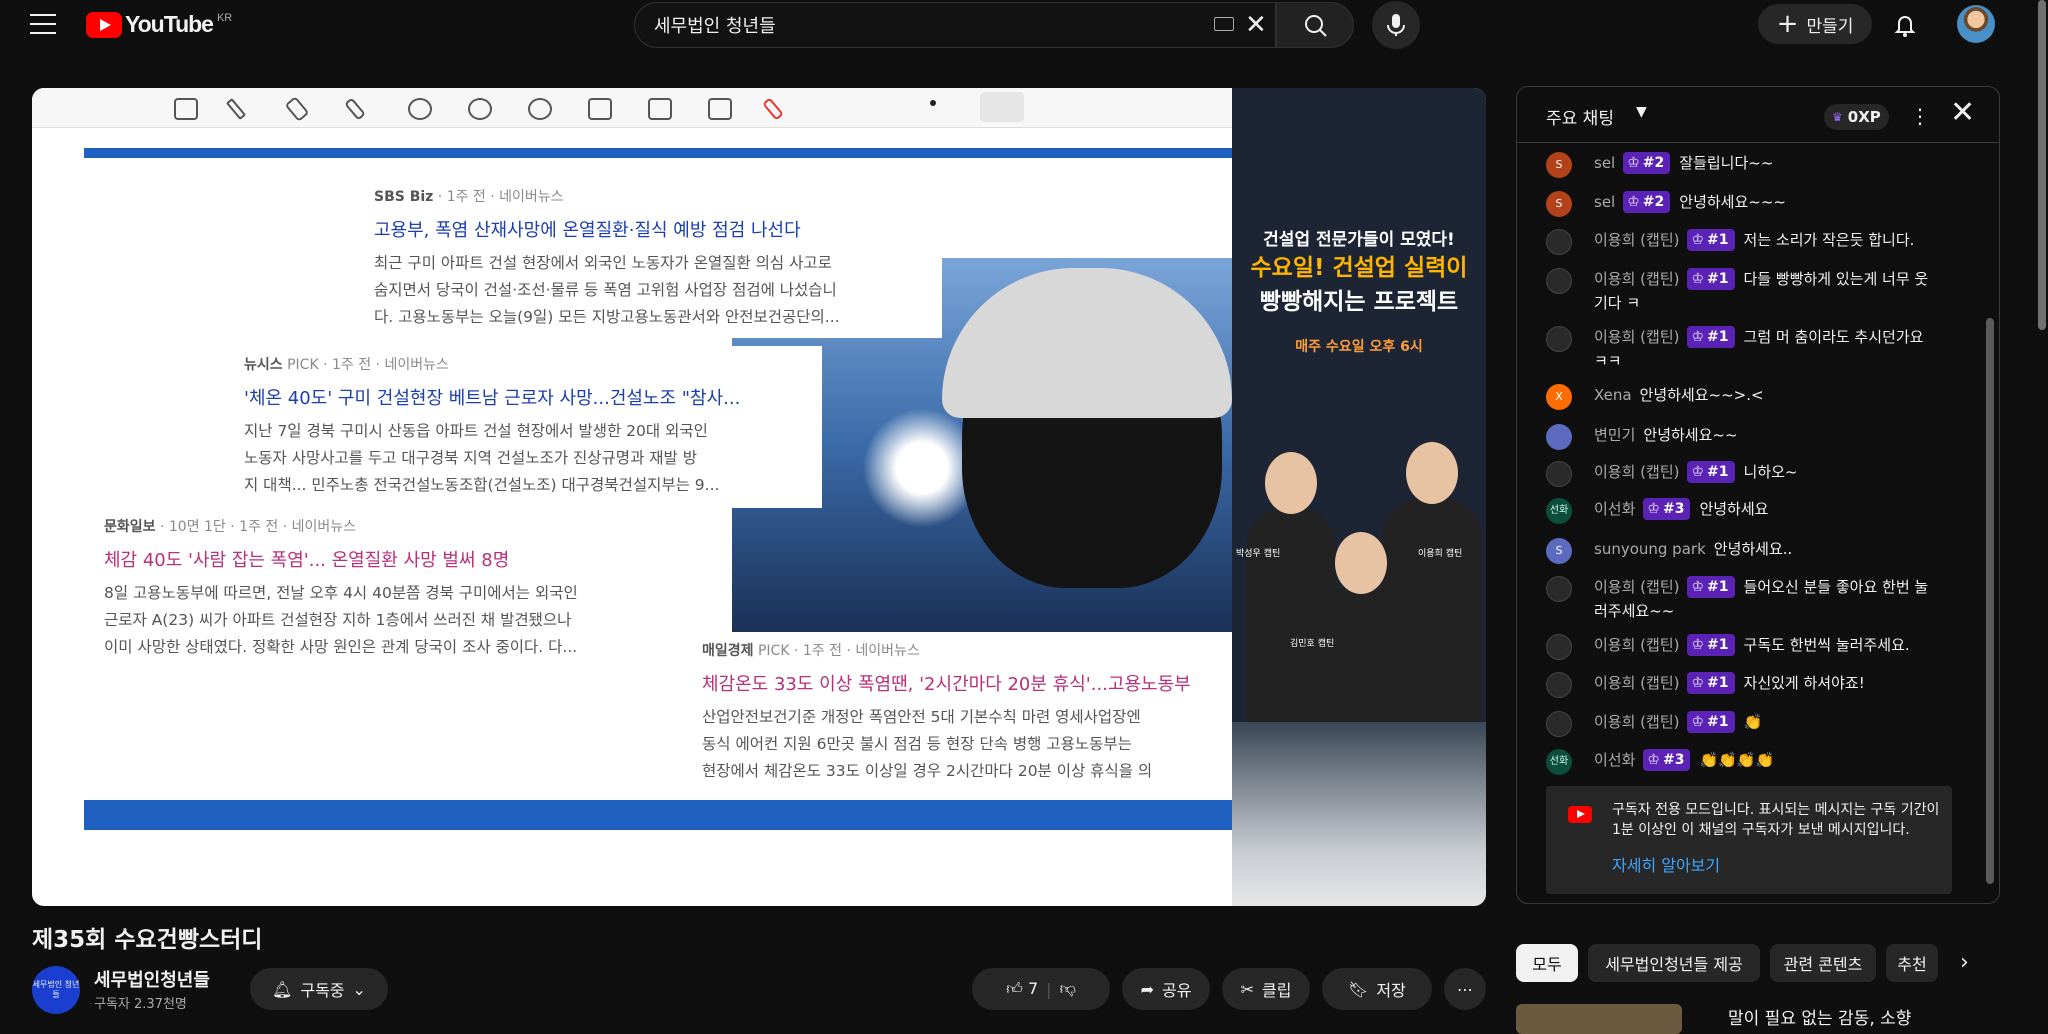  What do you see at coordinates (1734, 509) in the screenshot?
I see `chat-text: 안녕하세요` at bounding box center [1734, 509].